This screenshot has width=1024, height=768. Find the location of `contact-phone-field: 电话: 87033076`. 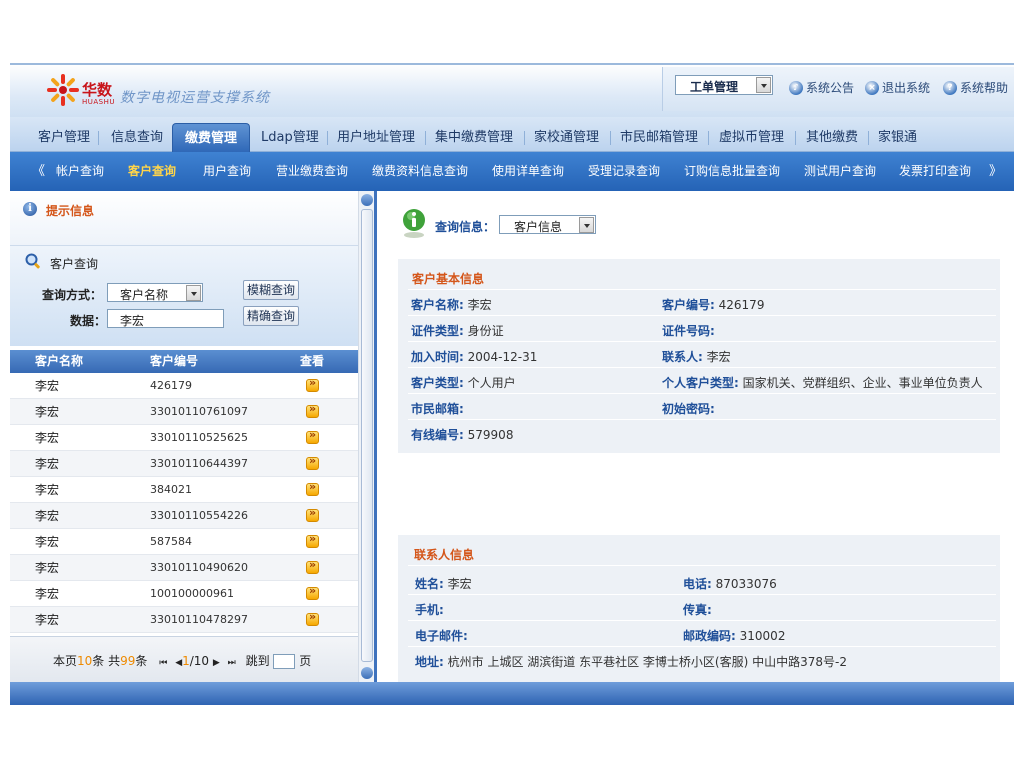

contact-phone-field: 电话: 87033076 is located at coordinates (730, 583).